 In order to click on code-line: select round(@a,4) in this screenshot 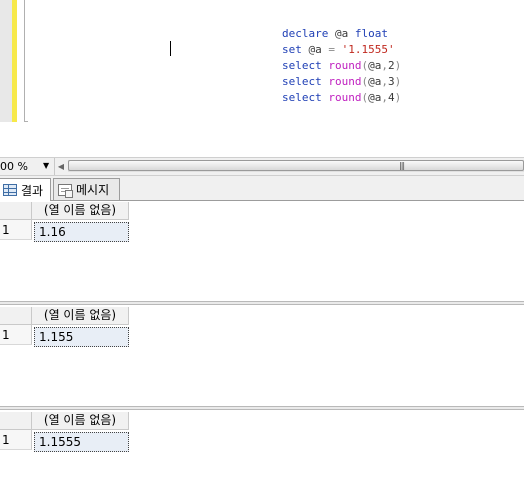, I will do `click(341, 98)`.